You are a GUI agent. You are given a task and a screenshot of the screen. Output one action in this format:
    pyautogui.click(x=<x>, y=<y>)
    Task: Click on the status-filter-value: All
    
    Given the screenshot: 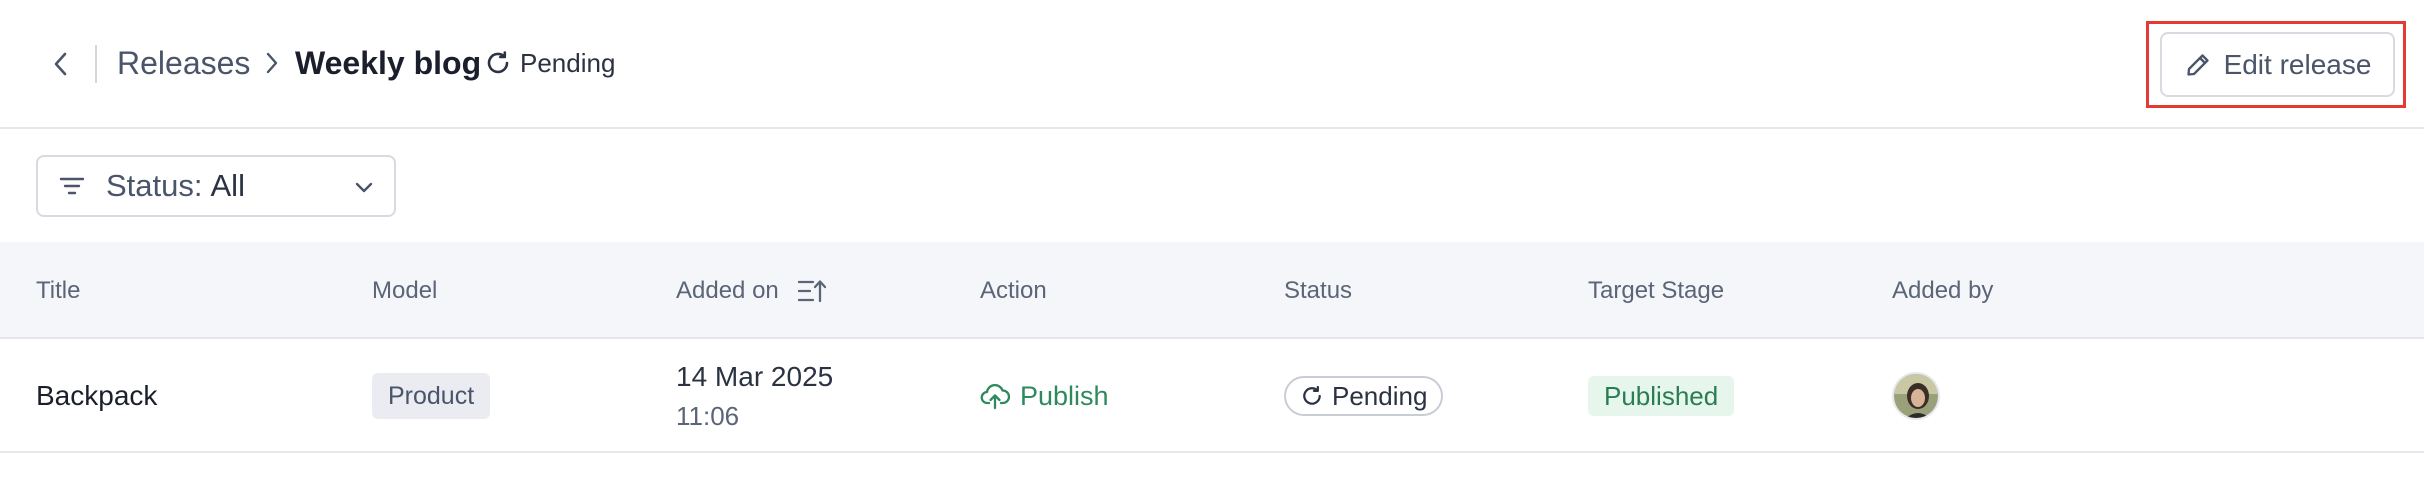 What is the action you would take?
    pyautogui.click(x=227, y=185)
    